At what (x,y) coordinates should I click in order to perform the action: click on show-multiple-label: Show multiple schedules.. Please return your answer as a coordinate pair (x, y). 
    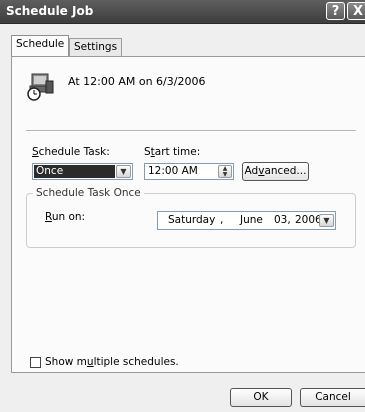
    Looking at the image, I should click on (112, 362).